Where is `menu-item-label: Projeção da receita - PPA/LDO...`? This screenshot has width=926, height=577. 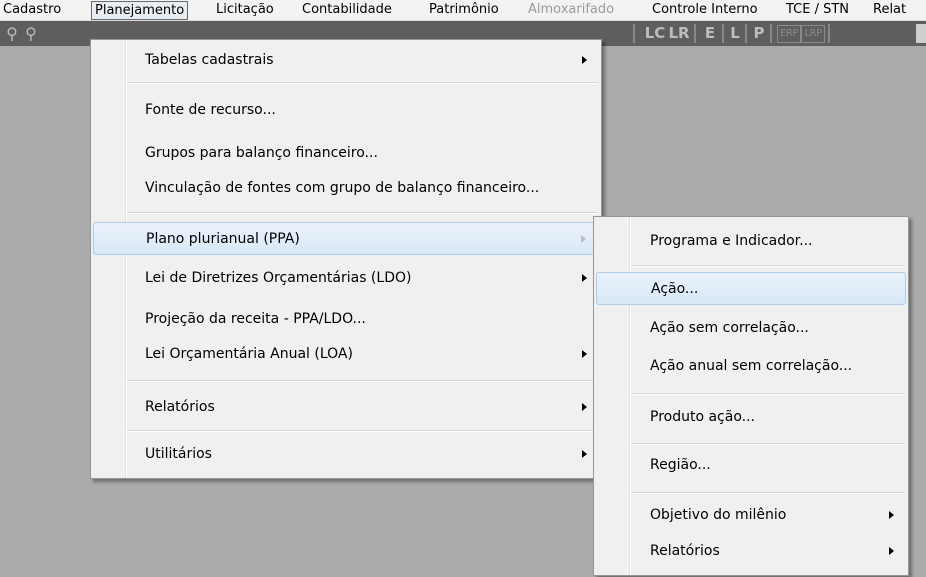
menu-item-label: Projeção da receita - PPA/LDO... is located at coordinates (255, 319).